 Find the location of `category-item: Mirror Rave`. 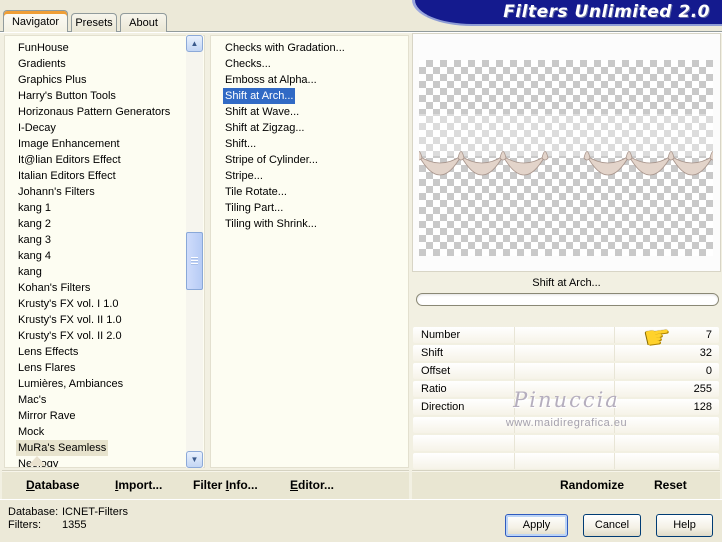

category-item: Mirror Rave is located at coordinates (110, 416).